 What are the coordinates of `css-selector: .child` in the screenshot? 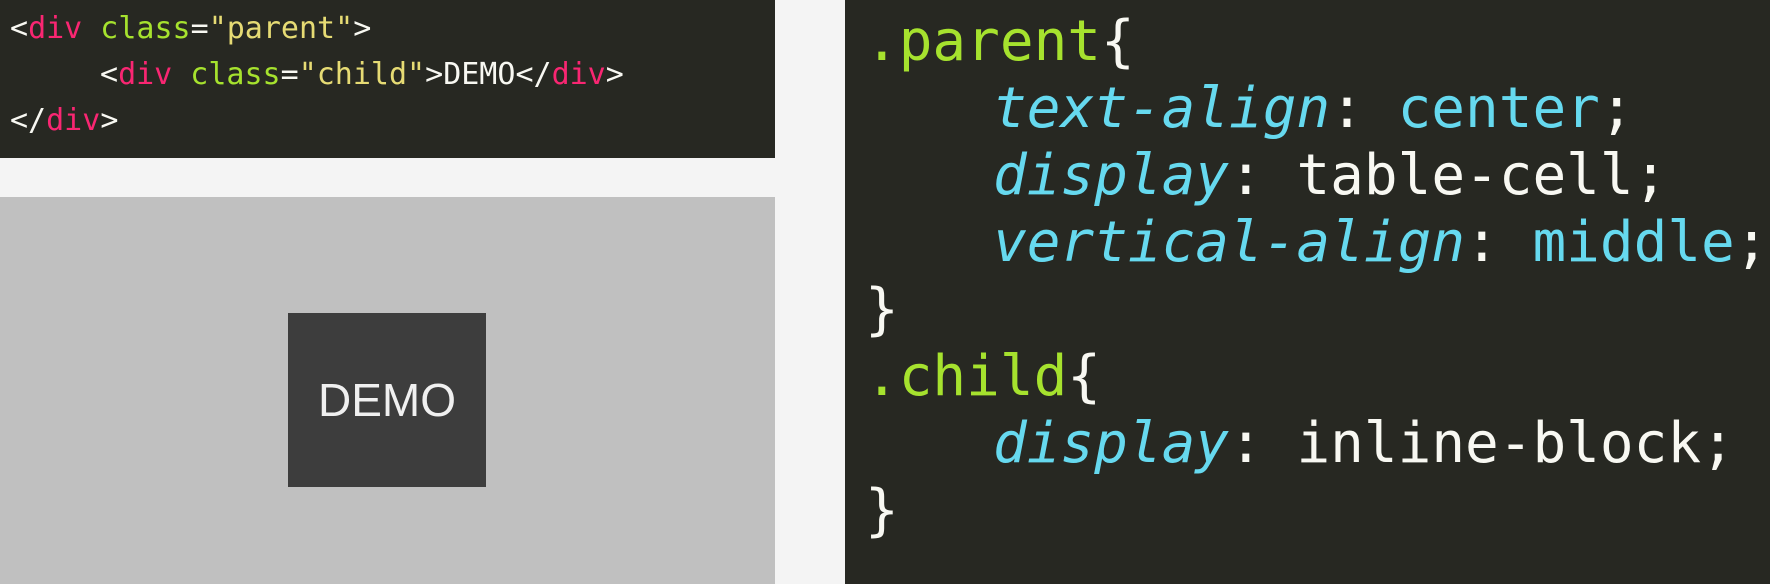 It's located at (966, 376).